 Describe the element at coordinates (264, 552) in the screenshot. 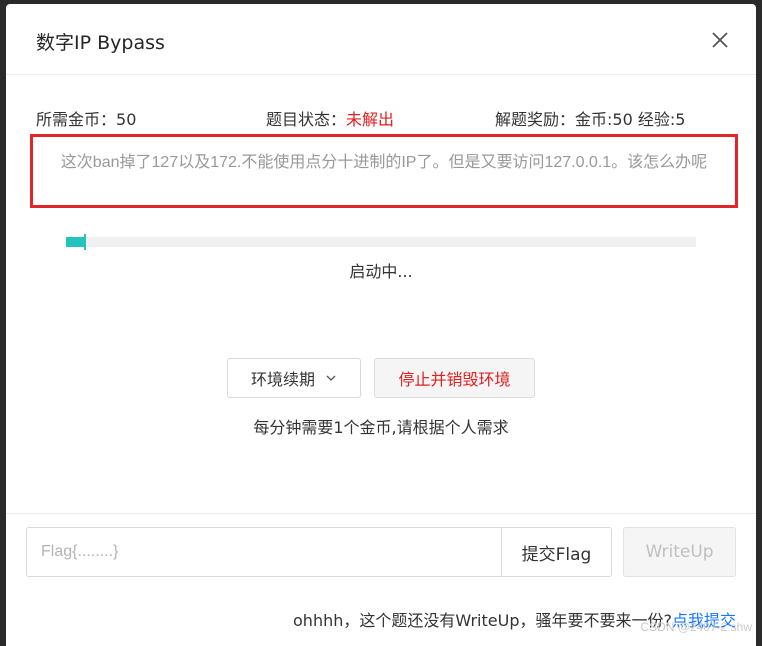

I see `flag-input` at that location.